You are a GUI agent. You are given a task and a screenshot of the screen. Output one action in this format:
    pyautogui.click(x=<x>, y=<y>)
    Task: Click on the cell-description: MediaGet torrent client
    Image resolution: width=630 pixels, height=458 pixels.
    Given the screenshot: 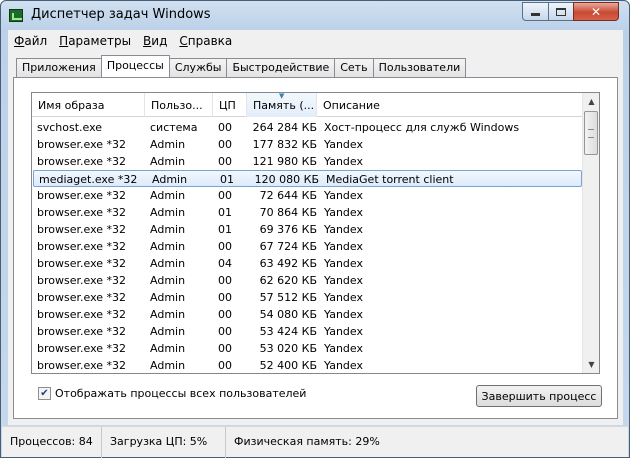 What is the action you would take?
    pyautogui.click(x=390, y=179)
    